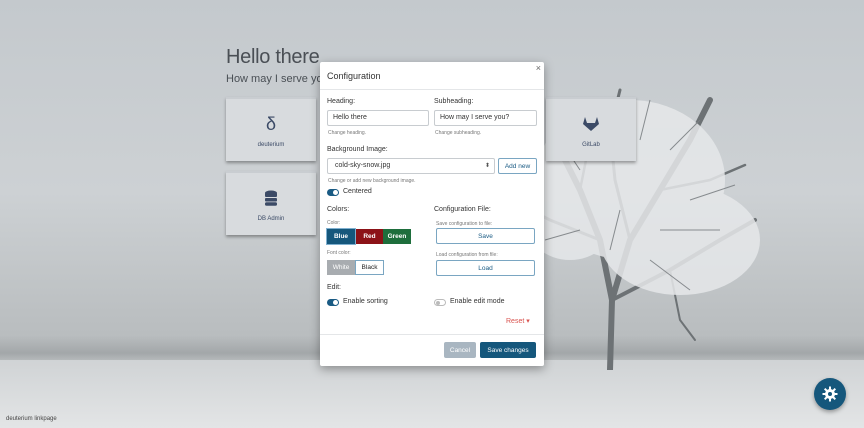 The image size is (864, 428). Describe the element at coordinates (432, 334) in the screenshot. I see `modal-footer-divider` at that location.